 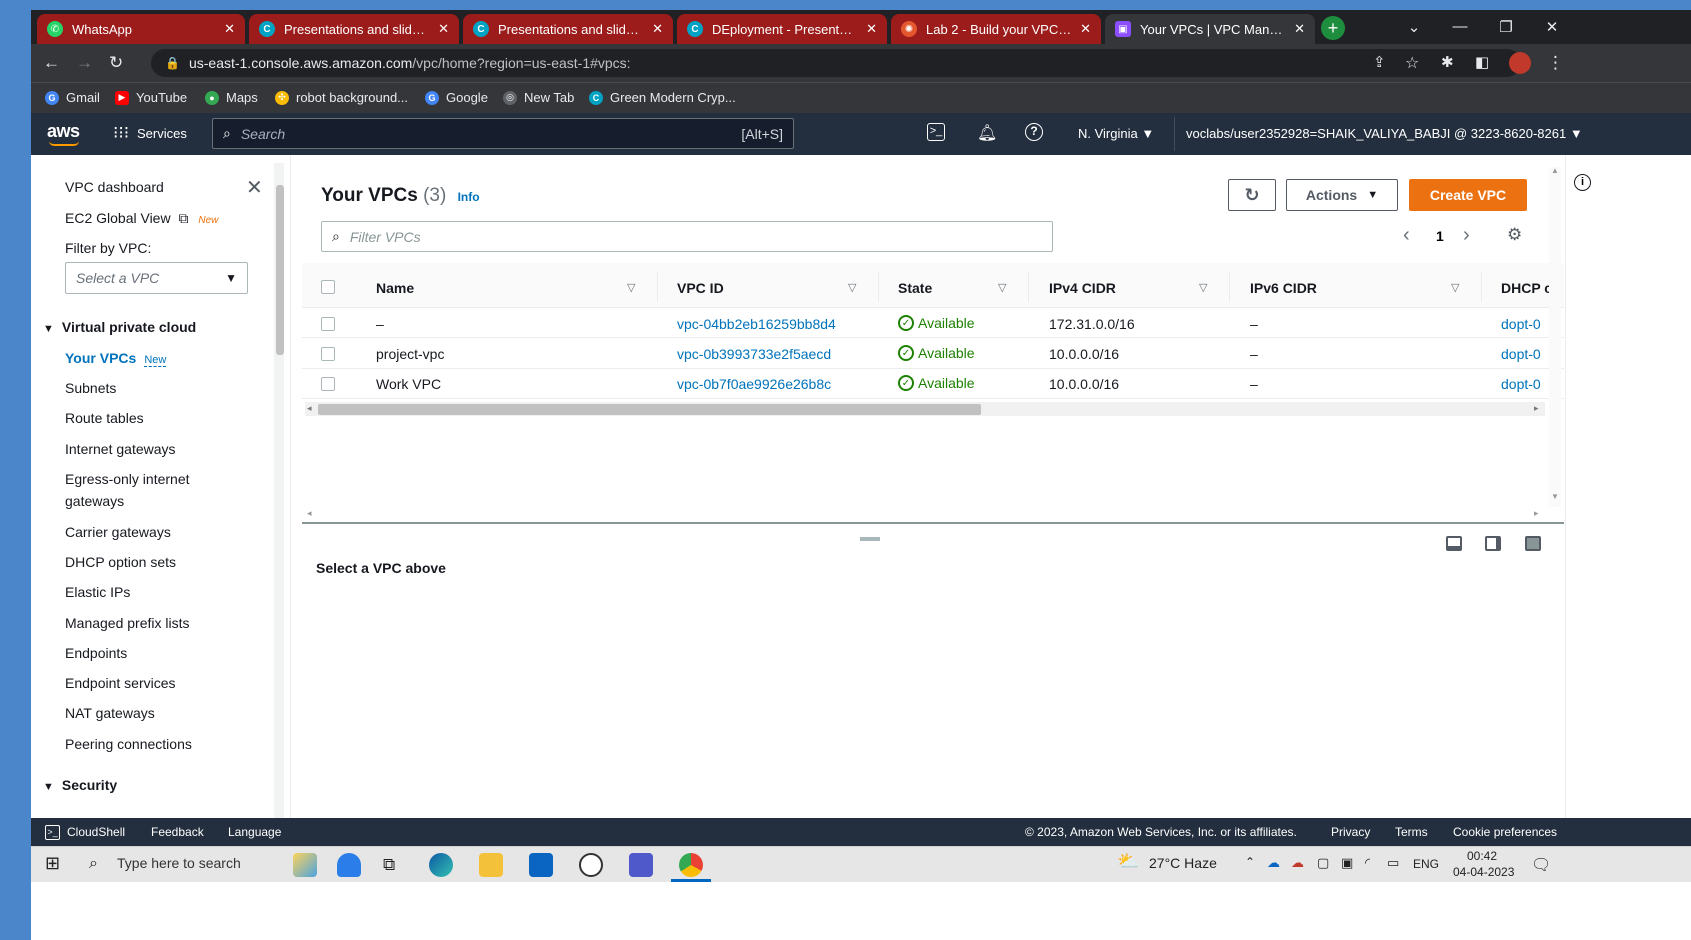 What do you see at coordinates (280, 270) in the screenshot?
I see `sidebar-scrollbar-thumb` at bounding box center [280, 270].